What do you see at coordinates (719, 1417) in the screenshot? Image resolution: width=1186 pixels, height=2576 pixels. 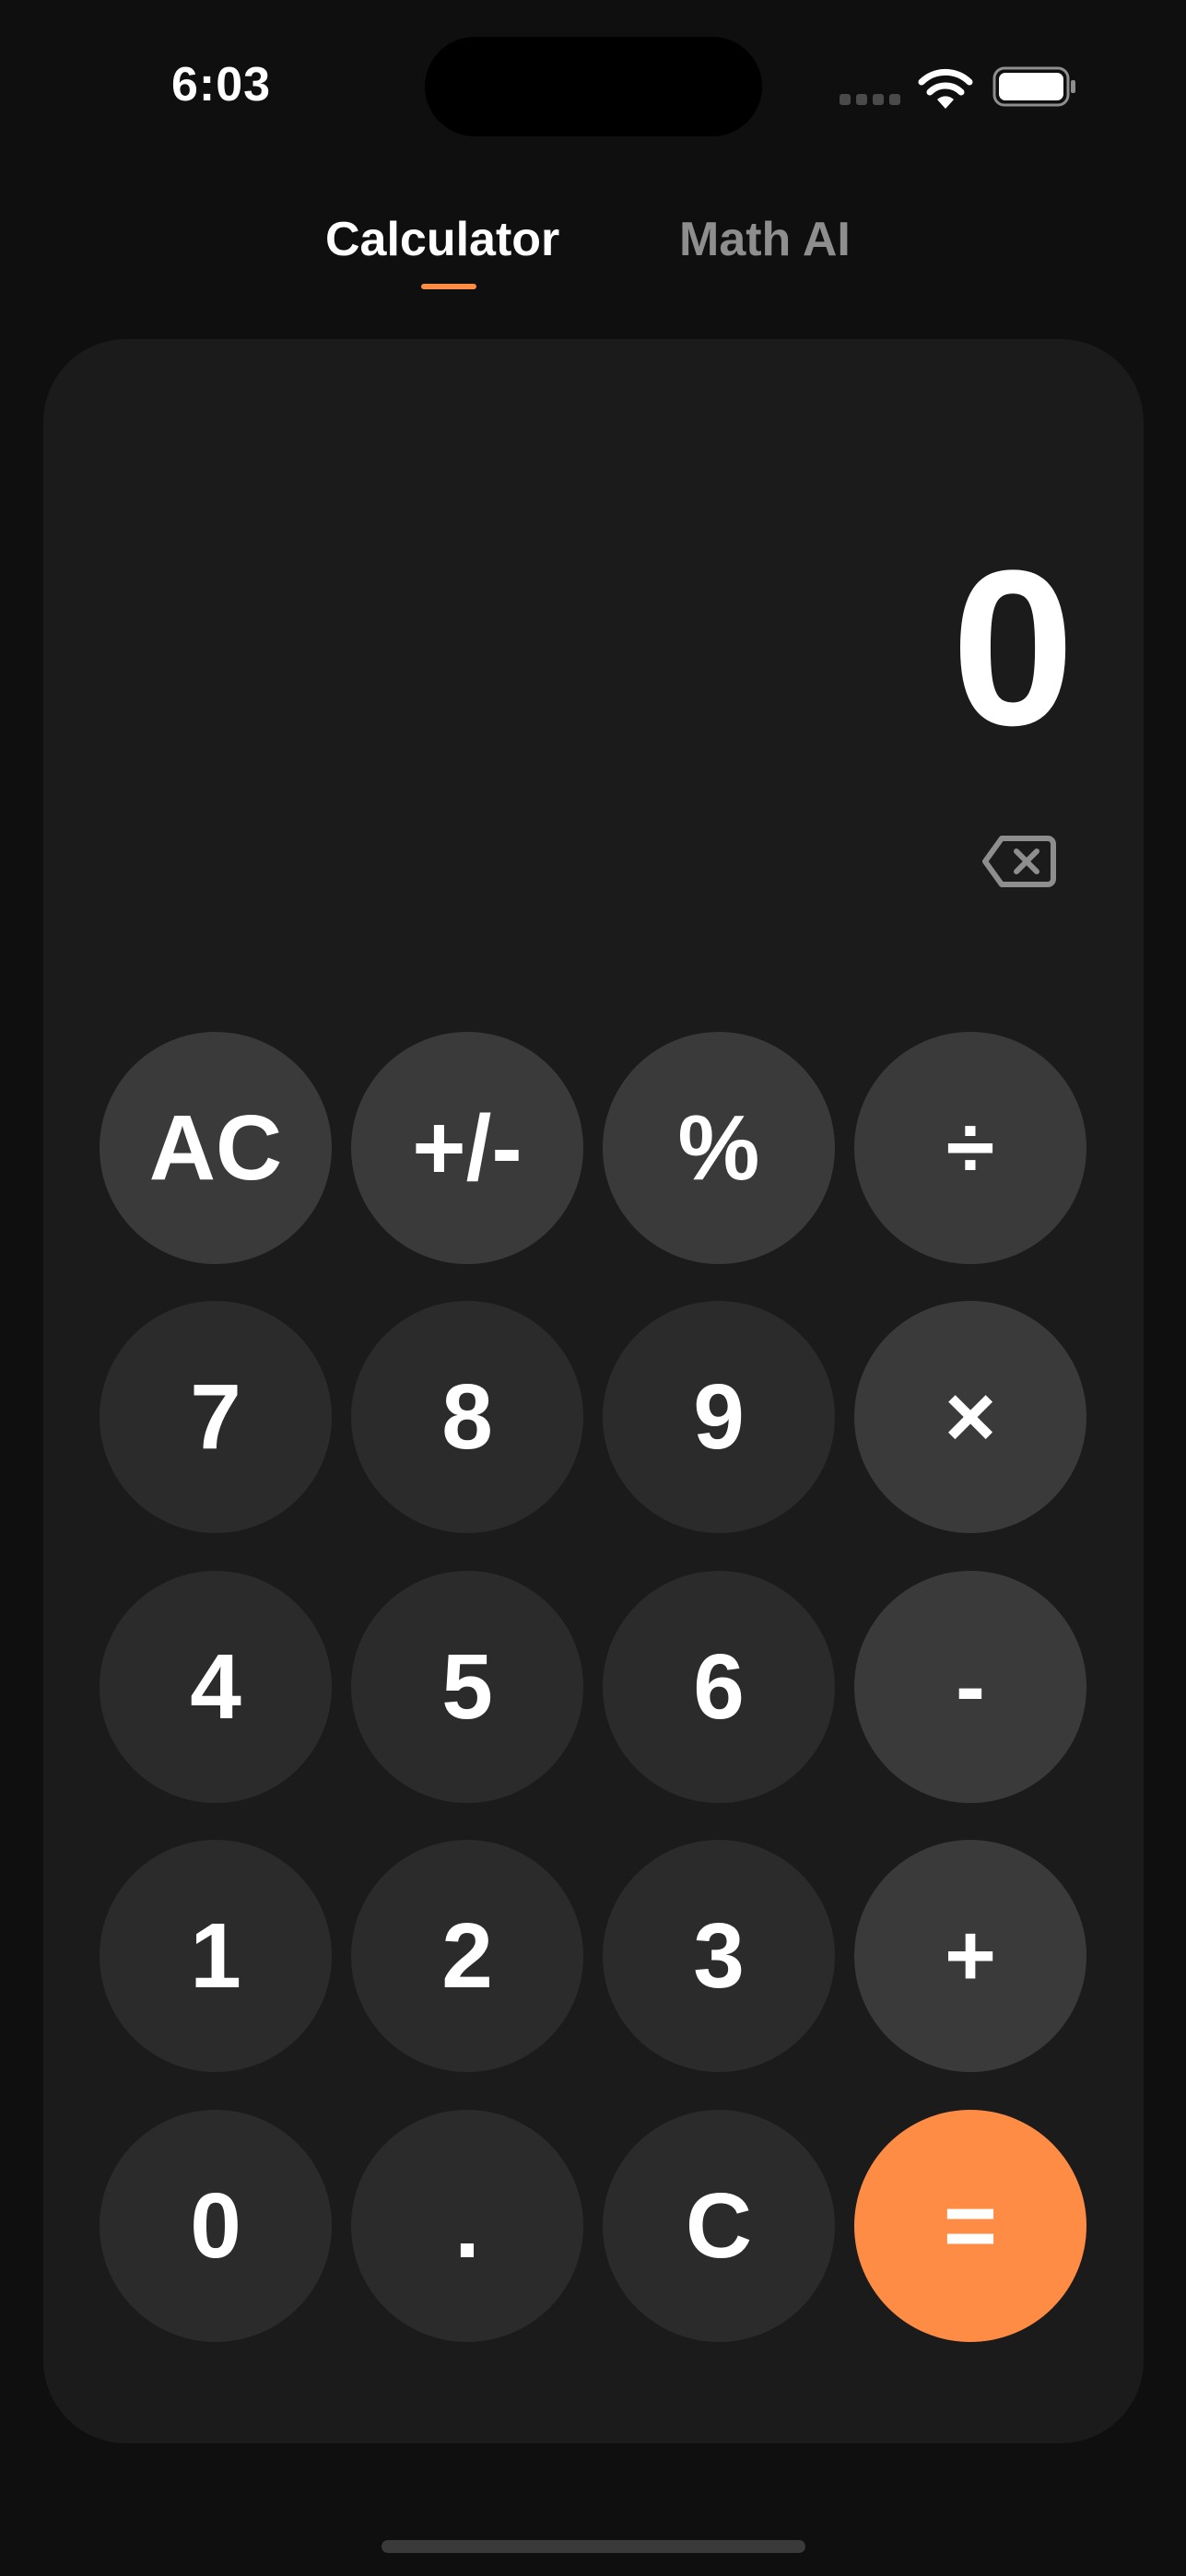 I see `digit-9-button: 9` at bounding box center [719, 1417].